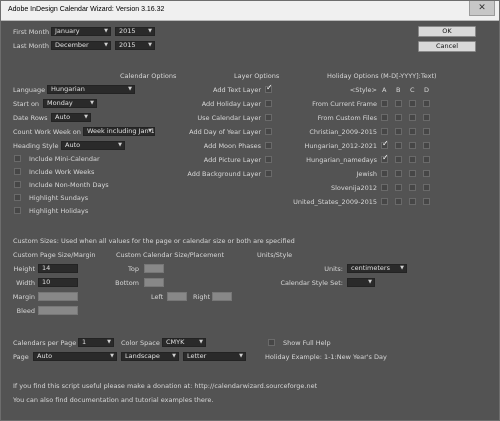  I want to click on orientation-value: Landscape, so click(142, 356).